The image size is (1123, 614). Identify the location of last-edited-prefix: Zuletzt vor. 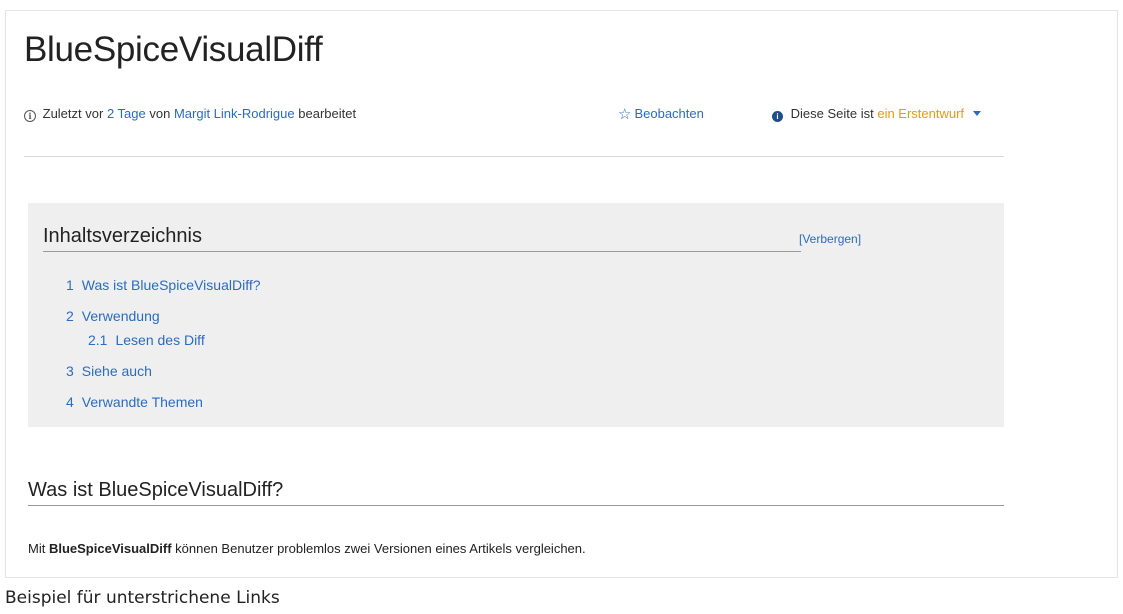
(73, 113).